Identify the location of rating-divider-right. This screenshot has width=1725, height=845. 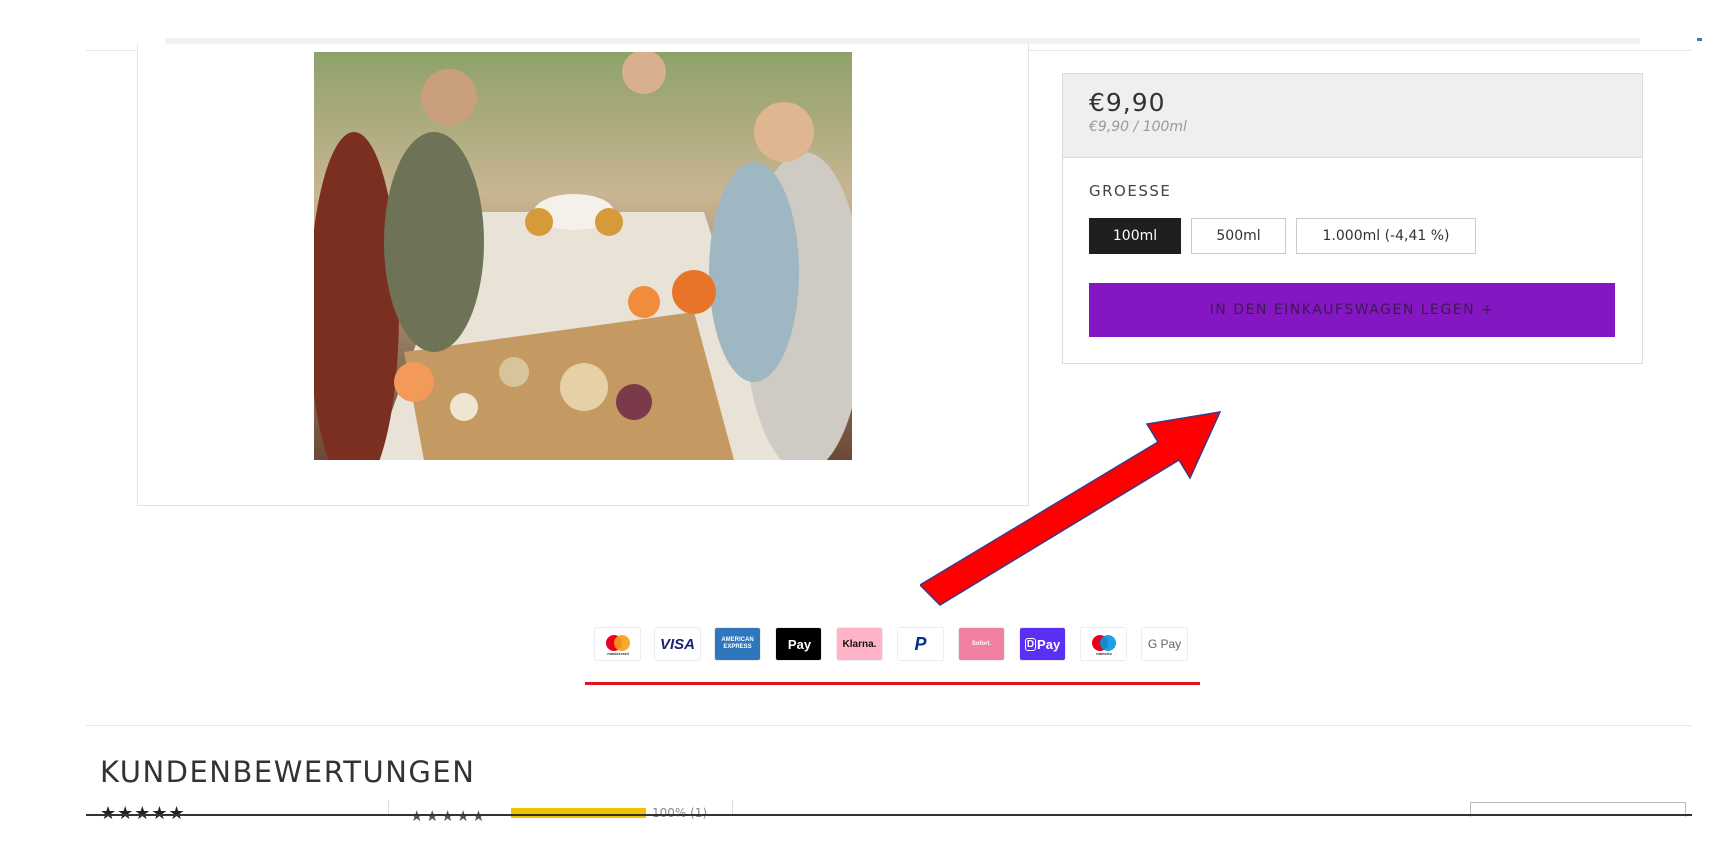
(732, 807).